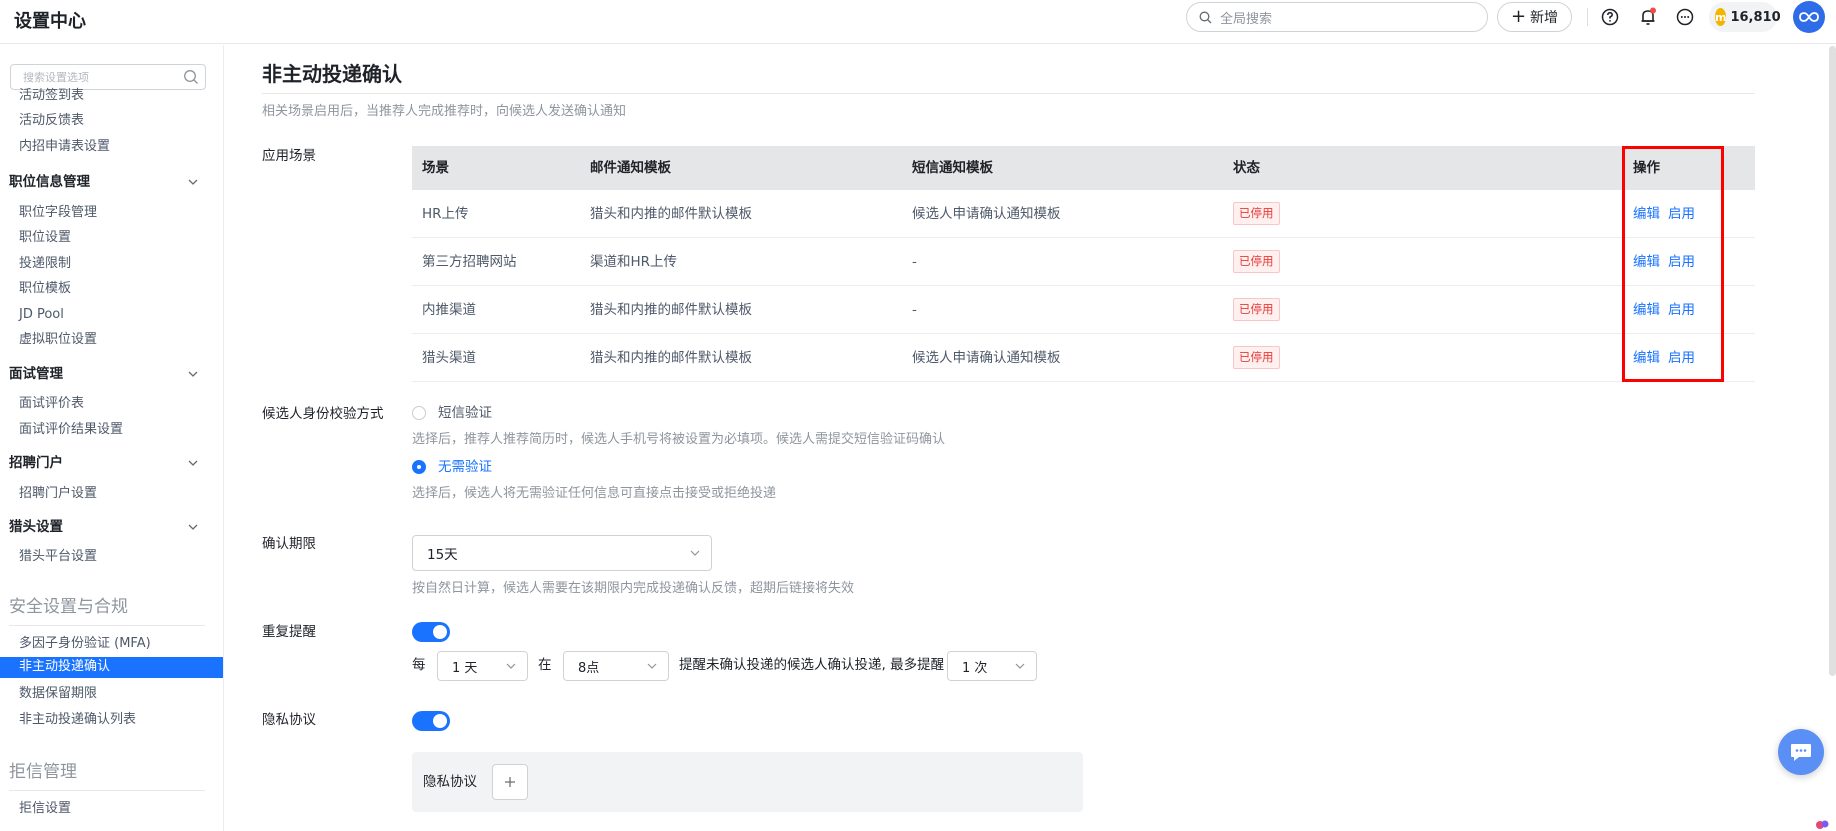 This screenshot has width=1836, height=831. Describe the element at coordinates (562, 553) in the screenshot. I see `deadline-select: 15天` at that location.